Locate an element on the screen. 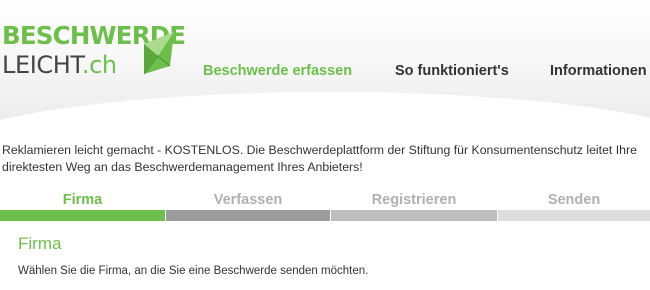  step-firma: Firma is located at coordinates (82, 207).